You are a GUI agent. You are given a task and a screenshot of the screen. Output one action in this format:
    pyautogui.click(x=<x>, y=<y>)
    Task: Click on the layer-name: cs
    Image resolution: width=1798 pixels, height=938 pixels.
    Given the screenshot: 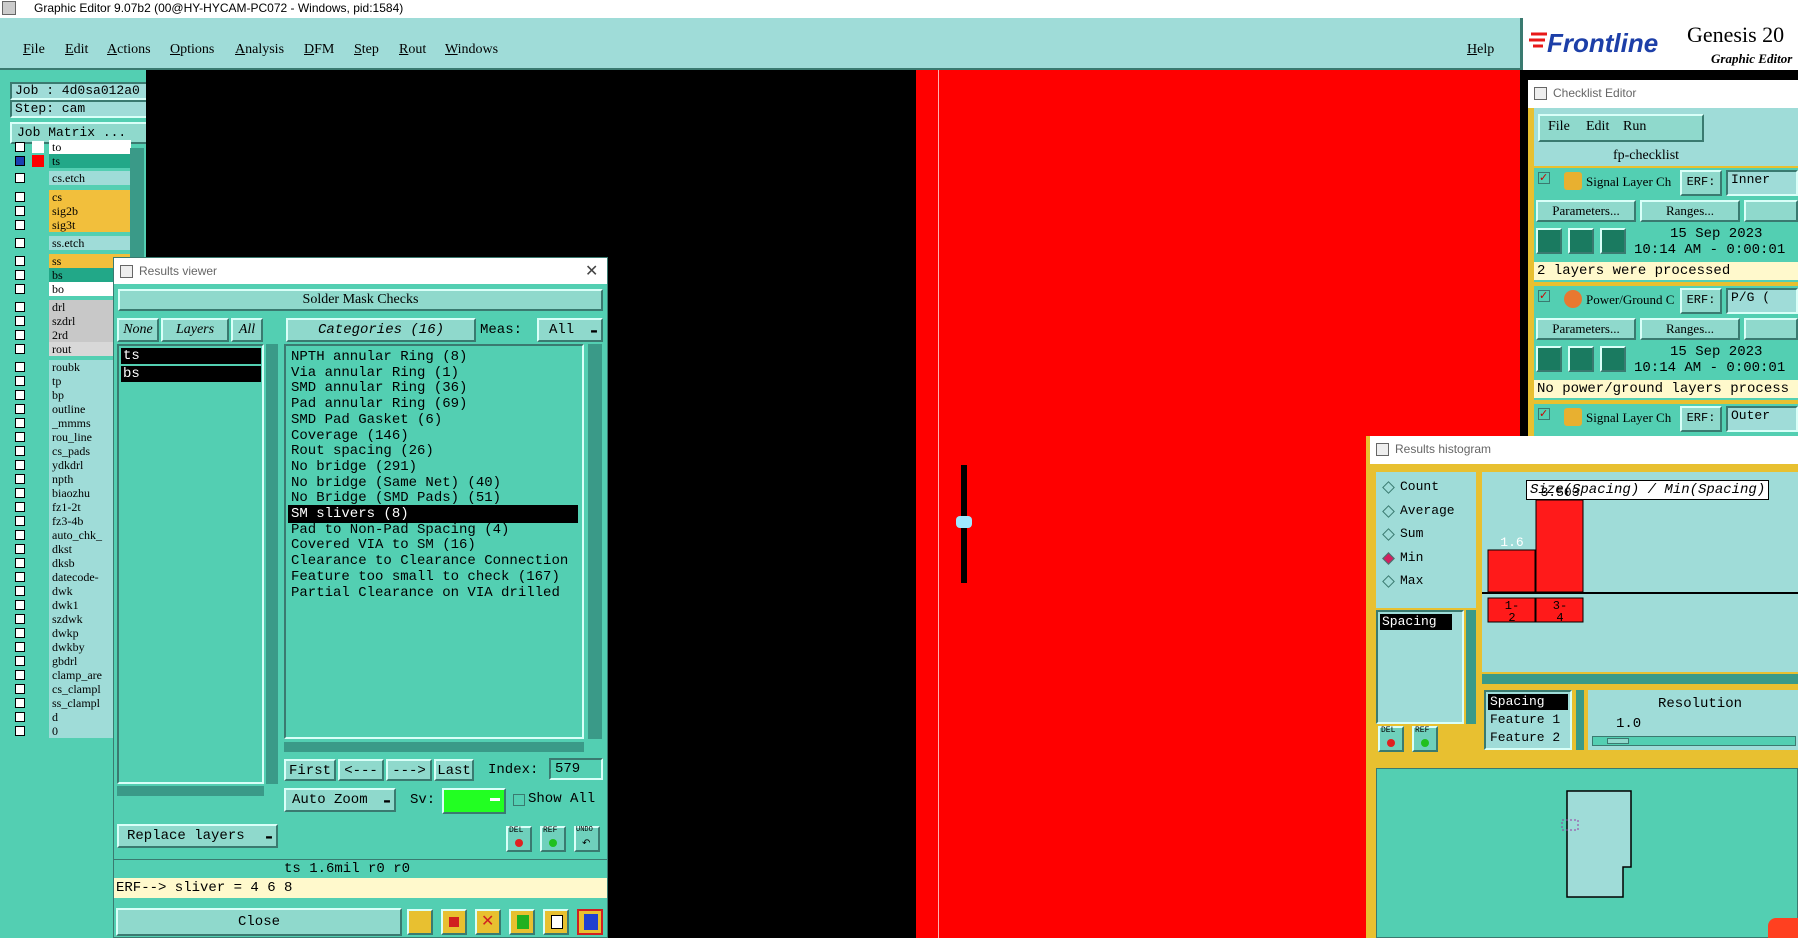 What is the action you would take?
    pyautogui.click(x=90, y=197)
    